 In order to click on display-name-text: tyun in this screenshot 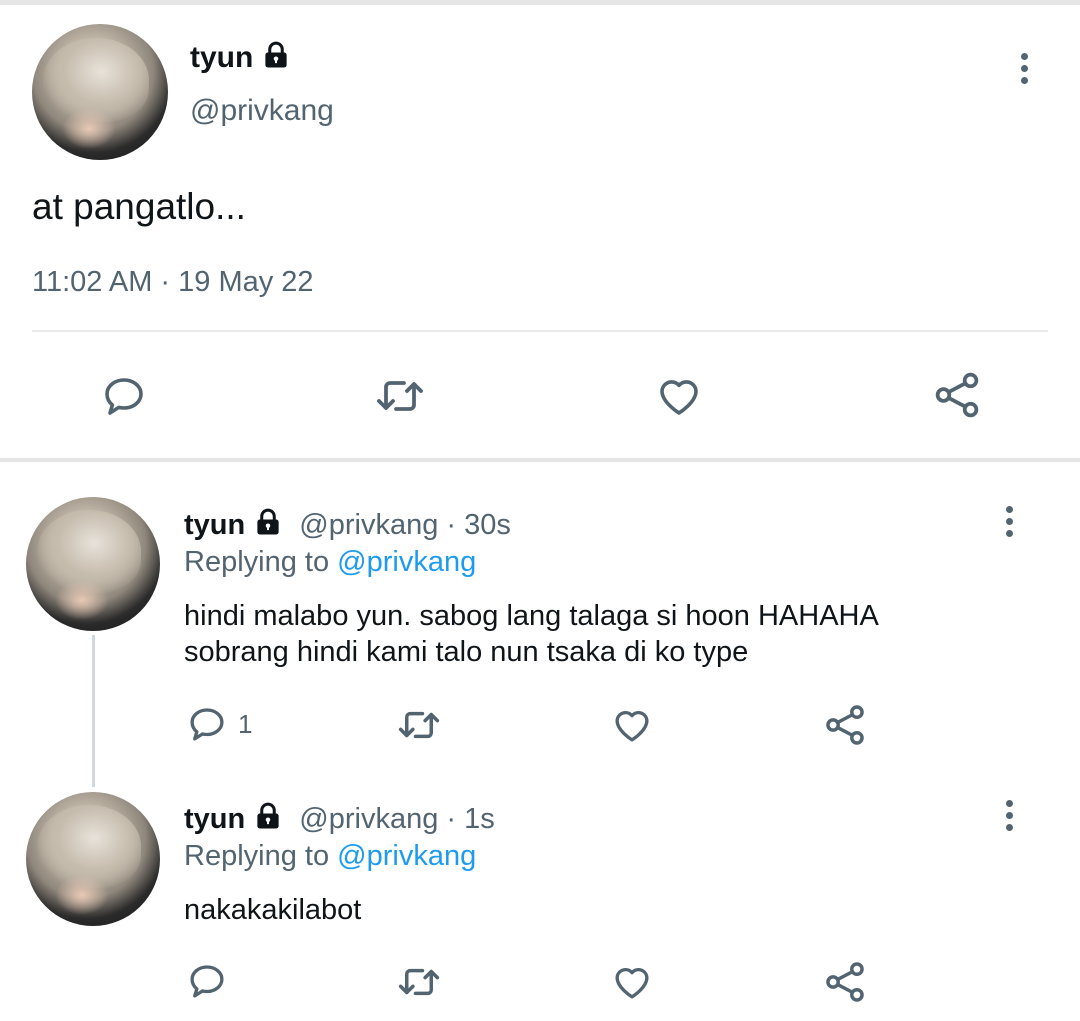, I will do `click(222, 57)`.